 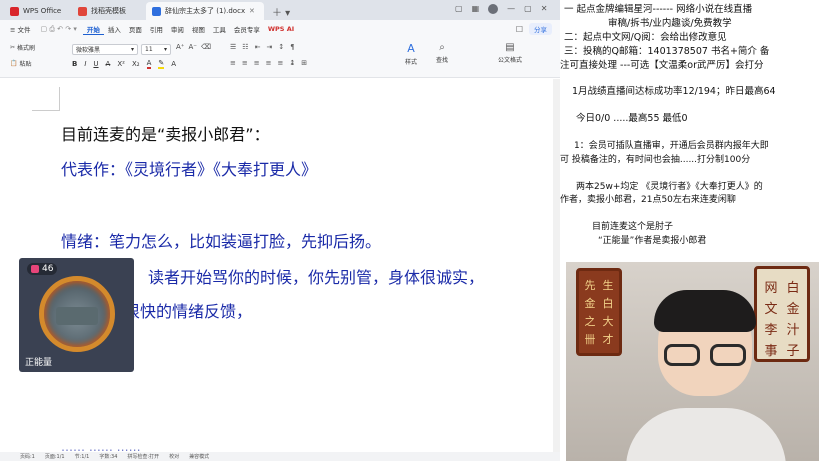 I want to click on italic-icon: I, so click(x=85, y=64).